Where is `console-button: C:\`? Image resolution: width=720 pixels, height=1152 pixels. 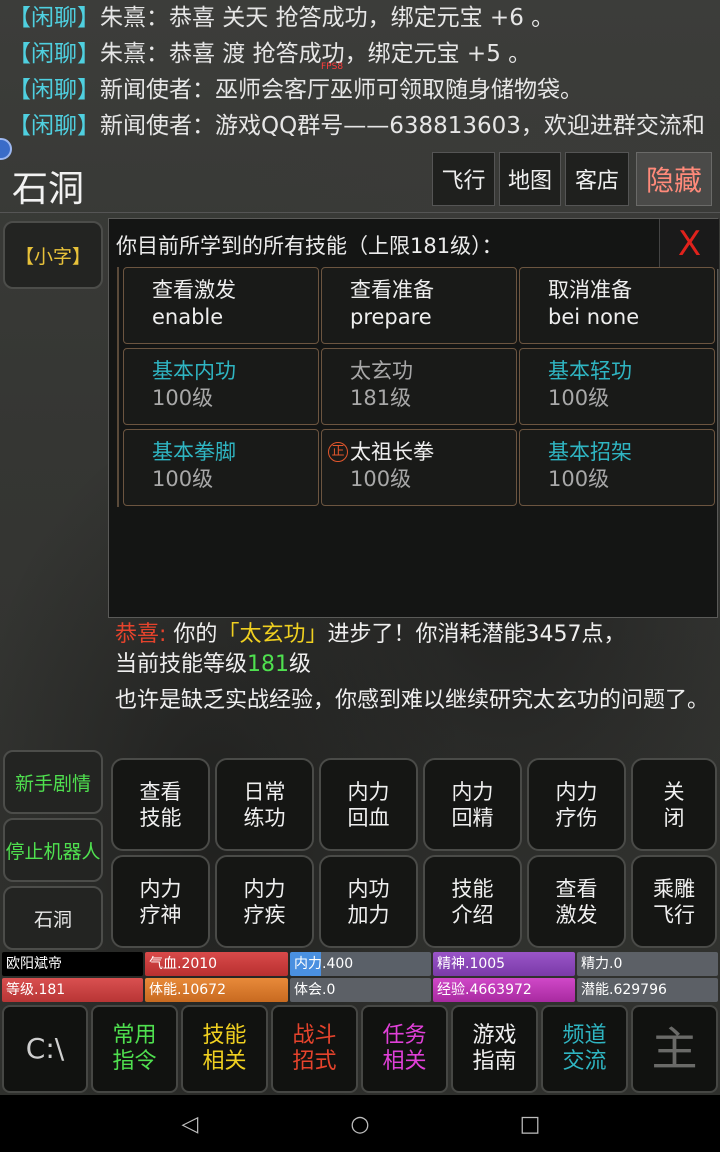
console-button: C:\ is located at coordinates (45, 1049).